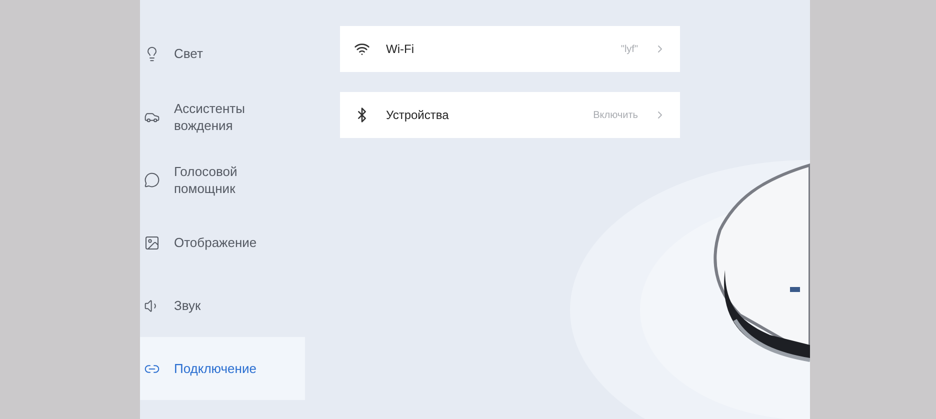 Image resolution: width=936 pixels, height=419 pixels. I want to click on row-label: Wi-Fi, so click(400, 49).